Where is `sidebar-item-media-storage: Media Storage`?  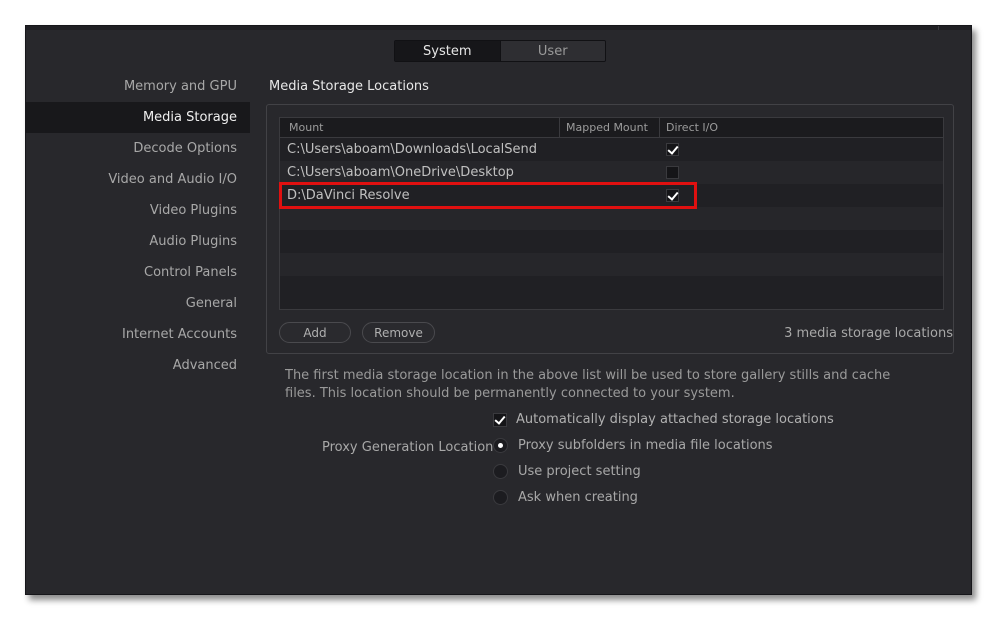 sidebar-item-media-storage: Media Storage is located at coordinates (138, 117).